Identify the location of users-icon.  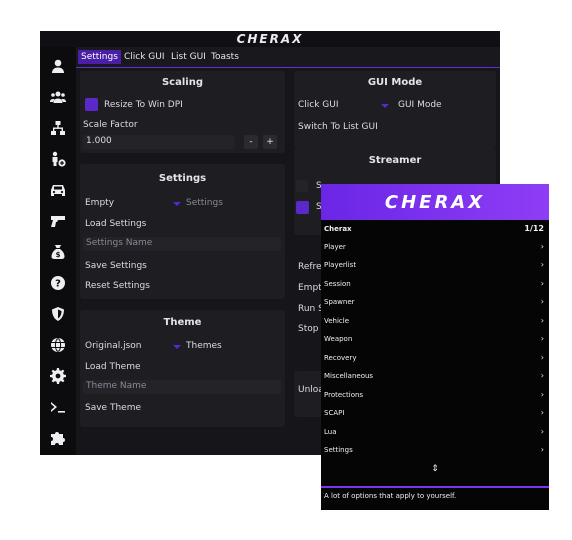
(58, 97).